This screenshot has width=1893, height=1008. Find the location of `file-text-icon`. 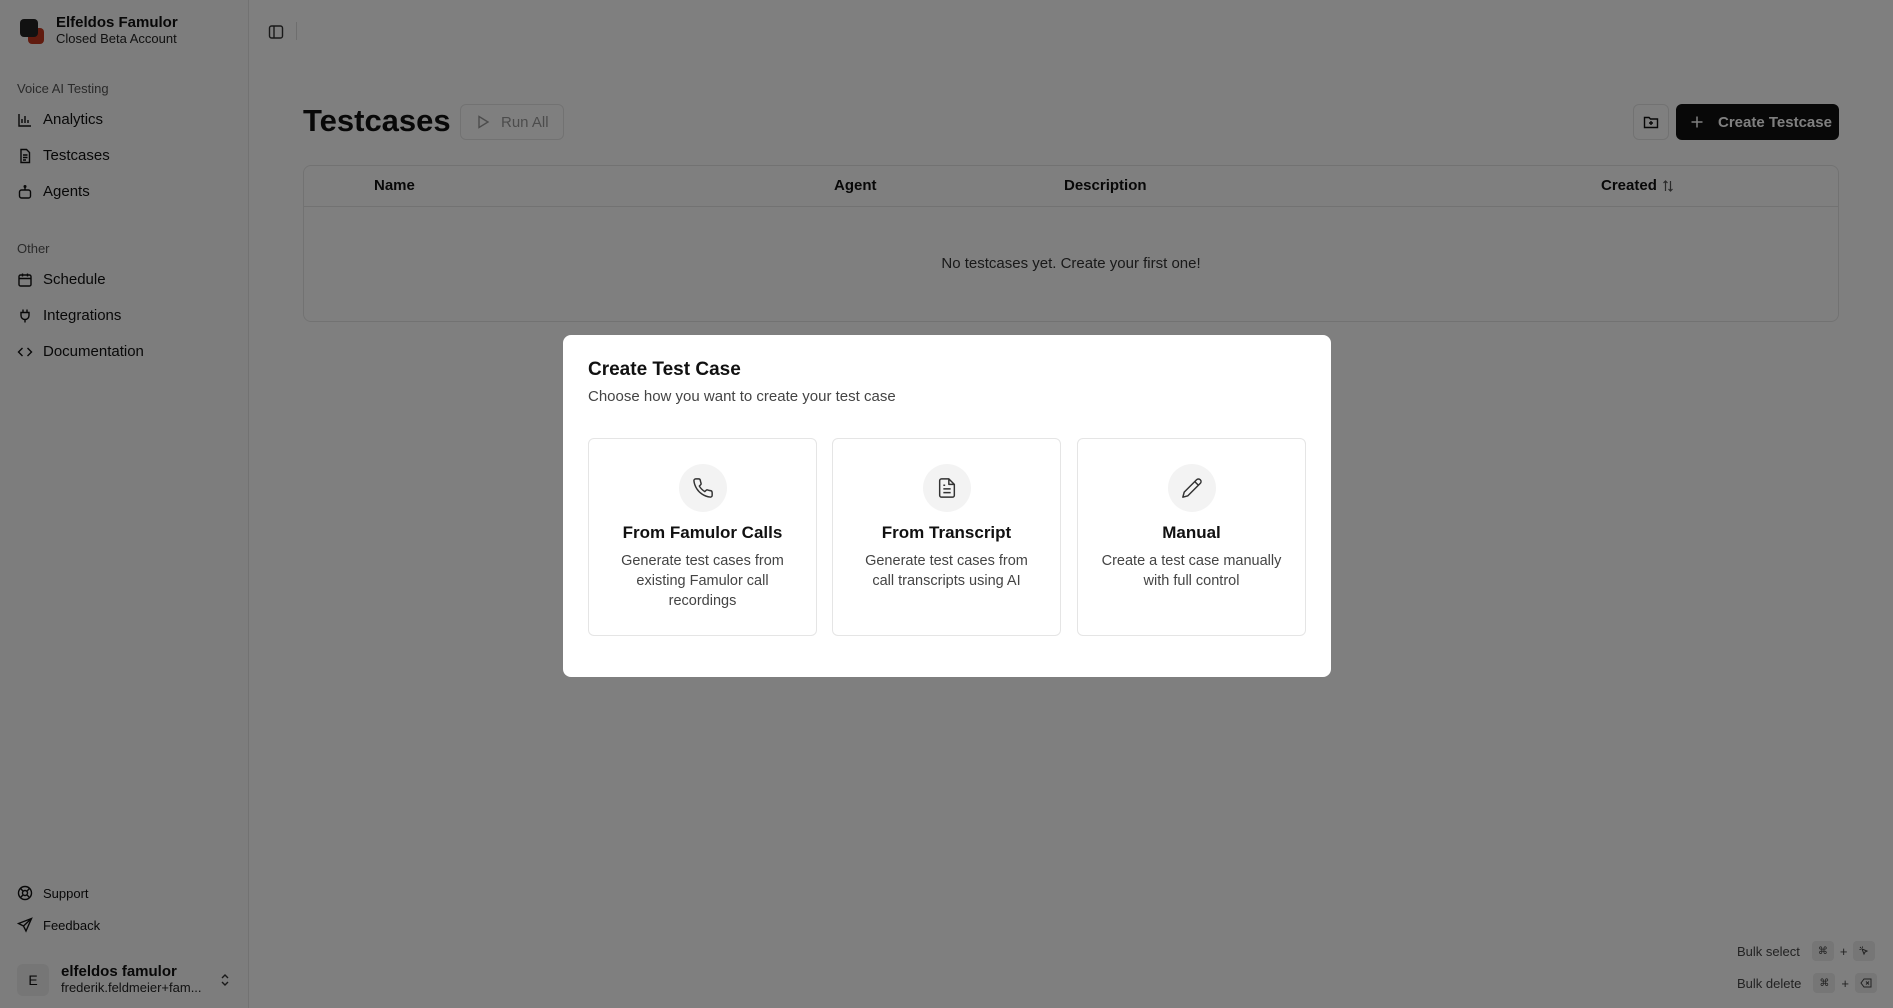

file-text-icon is located at coordinates (946, 488).